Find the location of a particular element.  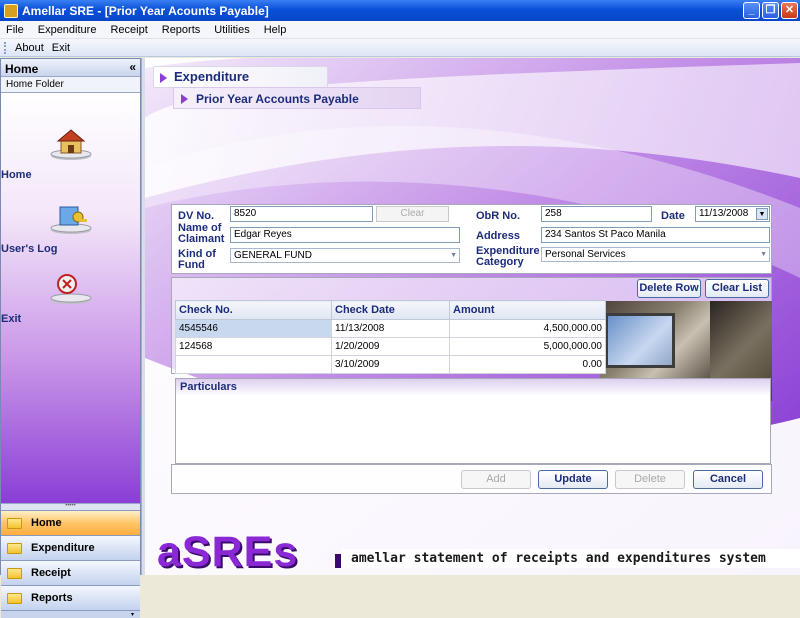

cell-check-no is located at coordinates (253, 364).